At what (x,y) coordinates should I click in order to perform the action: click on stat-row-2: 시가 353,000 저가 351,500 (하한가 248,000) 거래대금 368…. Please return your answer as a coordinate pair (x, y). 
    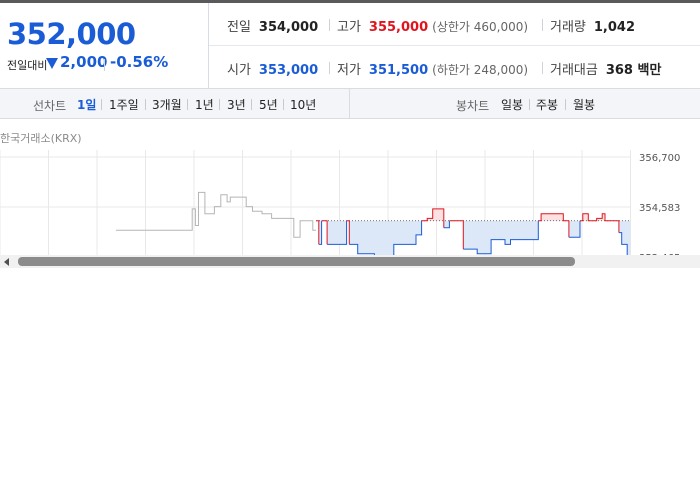
    Looking at the image, I should click on (454, 67).